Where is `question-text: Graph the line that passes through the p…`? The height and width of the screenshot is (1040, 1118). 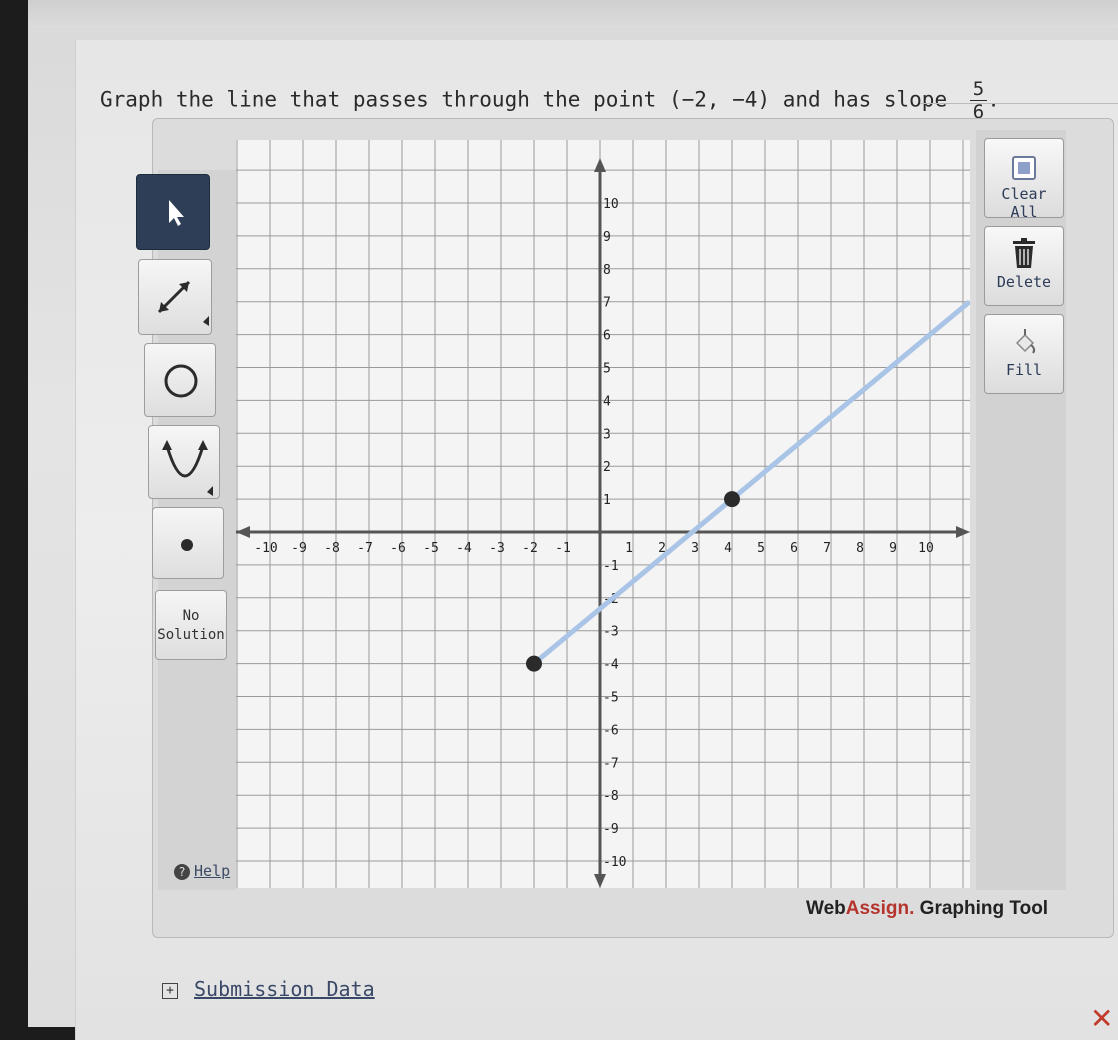
question-text: Graph the line that passes through the p… is located at coordinates (550, 100).